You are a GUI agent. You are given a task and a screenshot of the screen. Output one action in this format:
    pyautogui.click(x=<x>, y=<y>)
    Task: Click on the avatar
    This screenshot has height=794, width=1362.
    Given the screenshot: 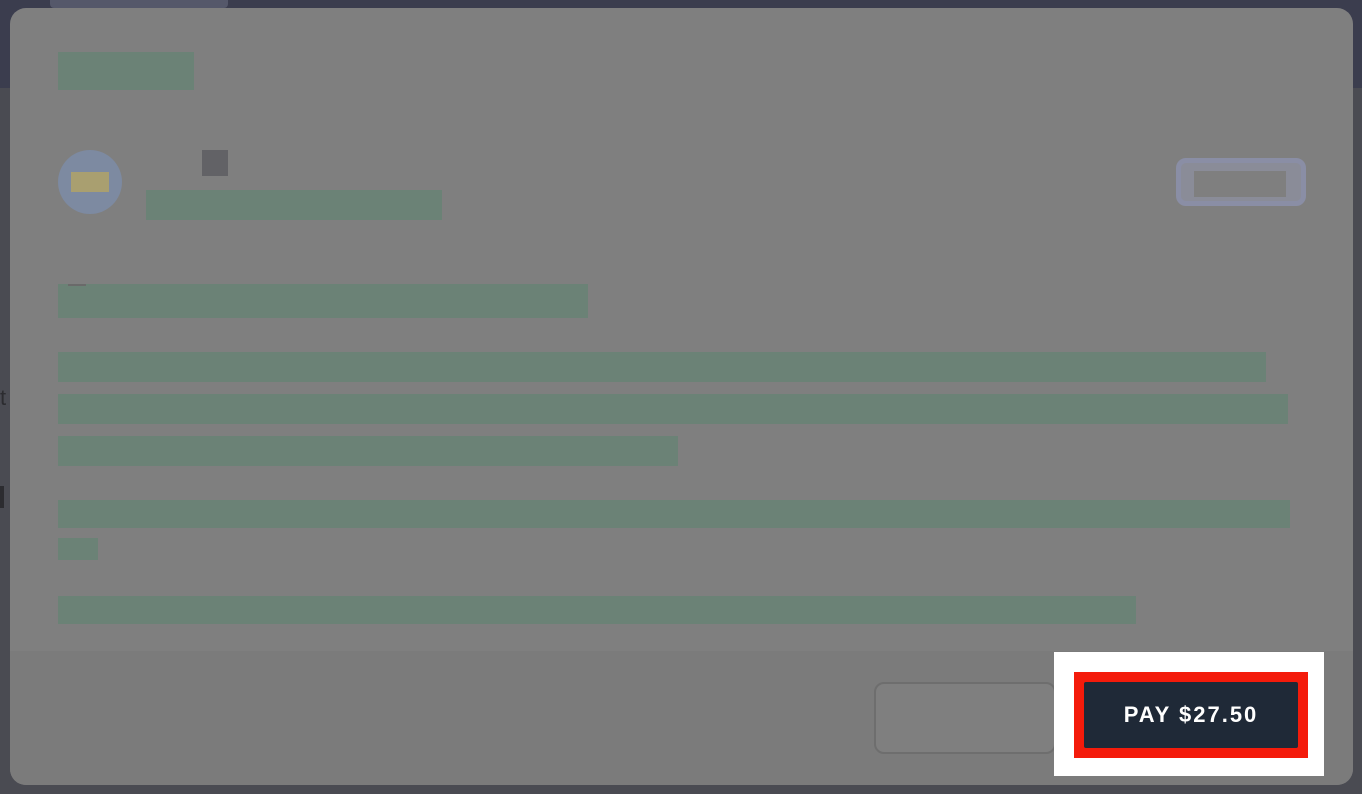 What is the action you would take?
    pyautogui.click(x=90, y=182)
    